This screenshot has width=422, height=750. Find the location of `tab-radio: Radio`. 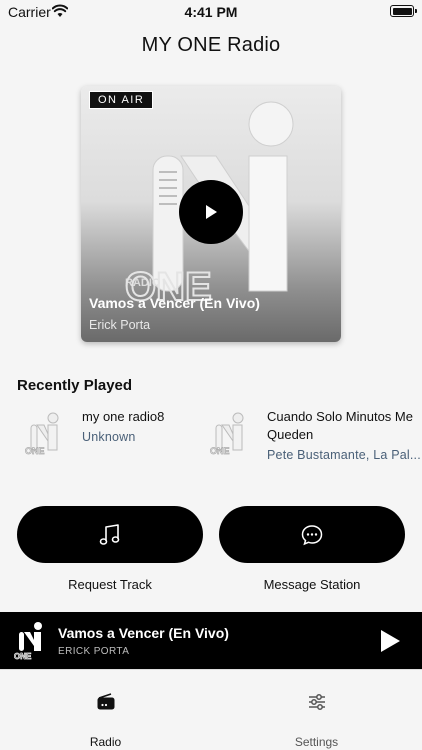

tab-radio: Radio is located at coordinates (105, 710).